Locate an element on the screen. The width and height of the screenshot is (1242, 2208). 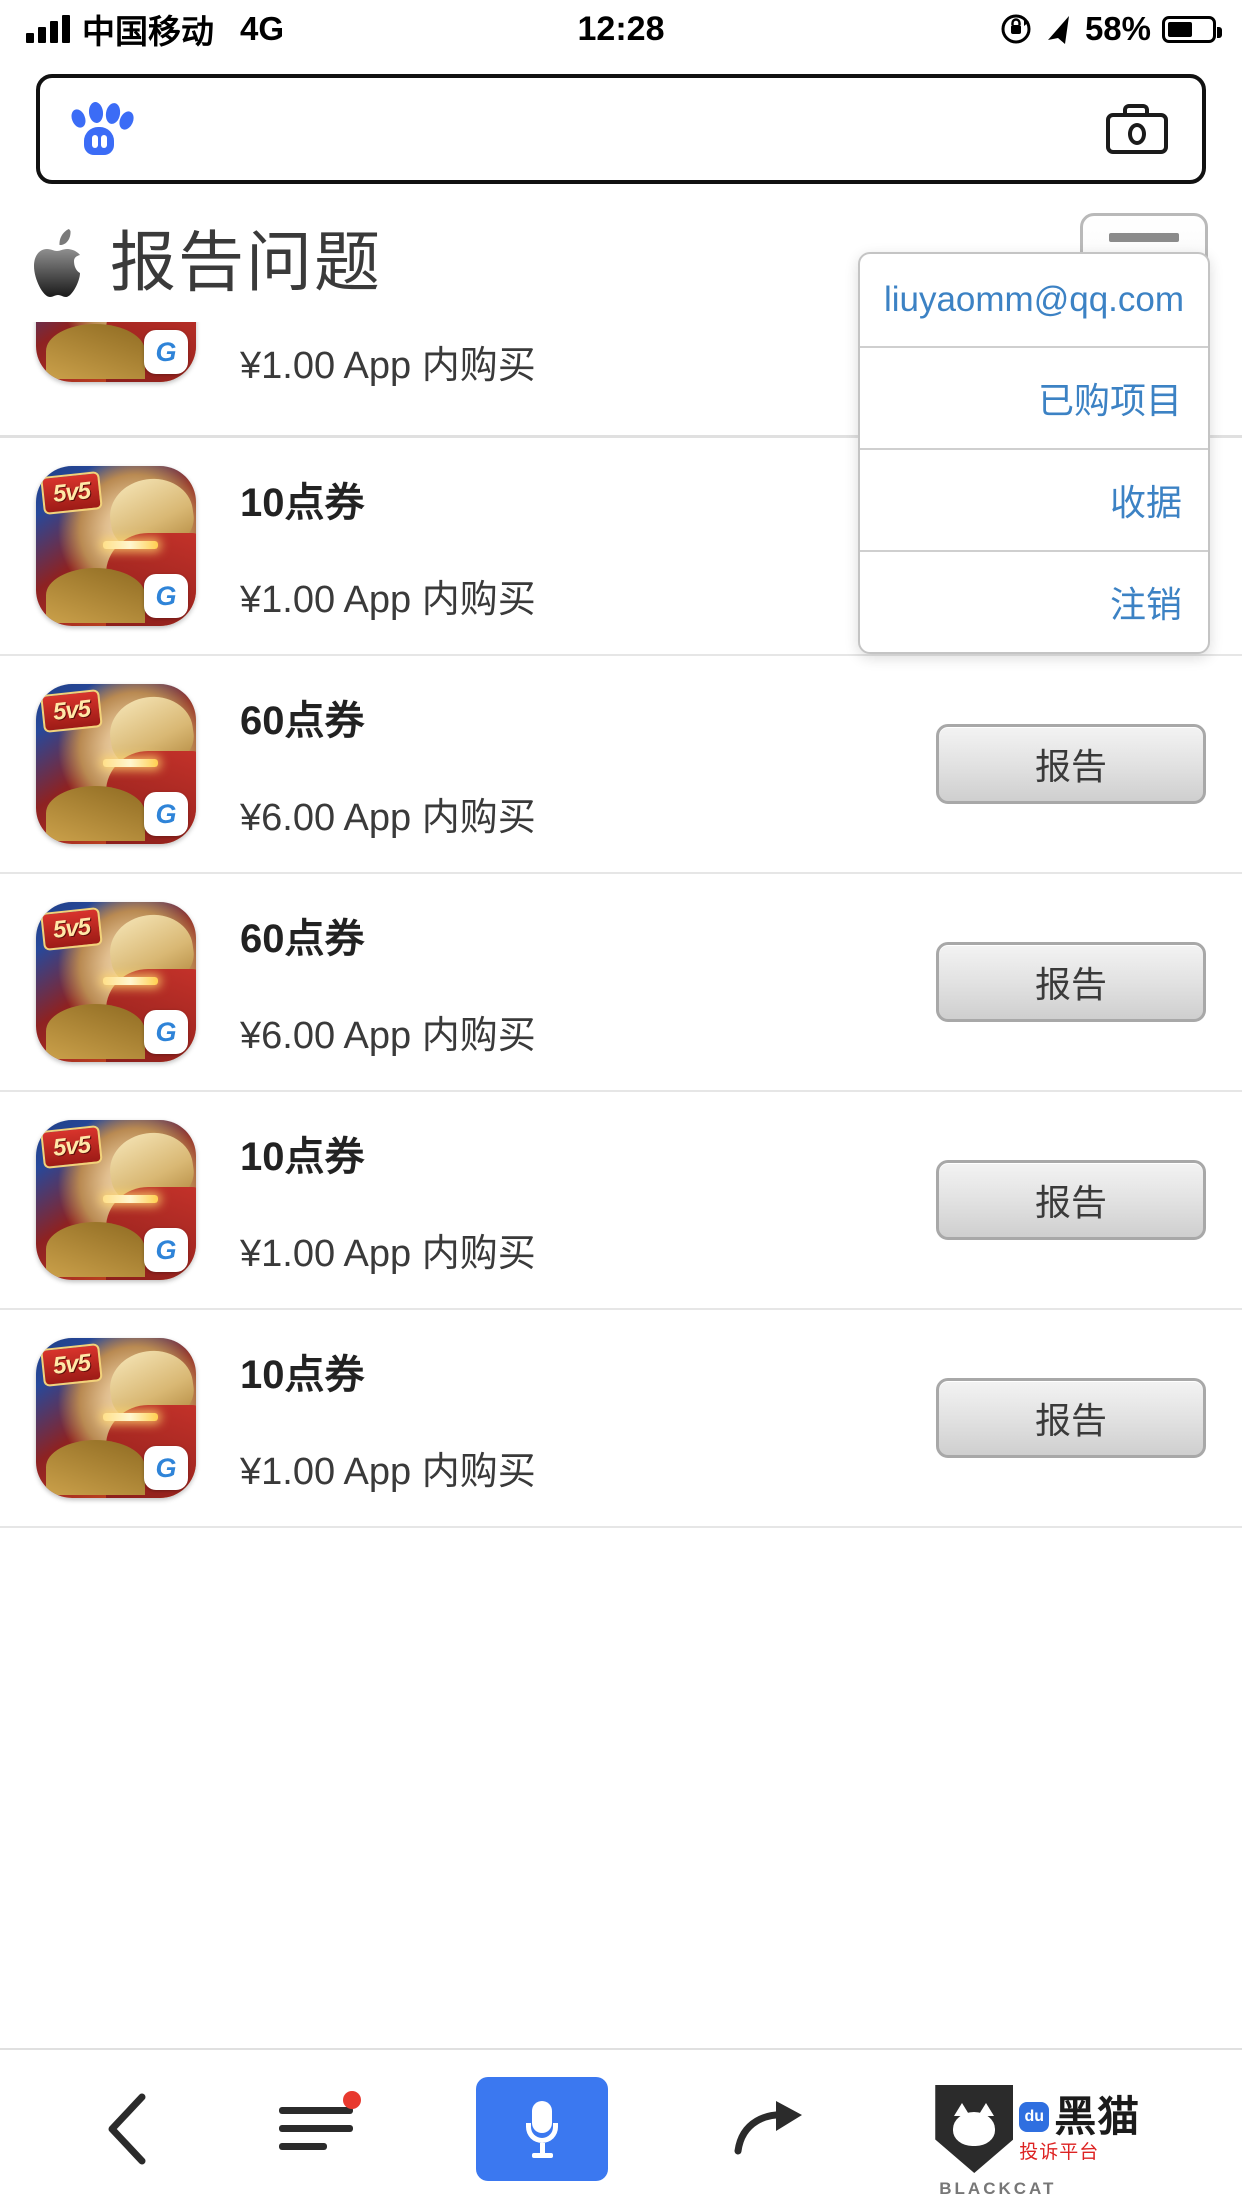
share-arrow-icon is located at coordinates (772, 2129).